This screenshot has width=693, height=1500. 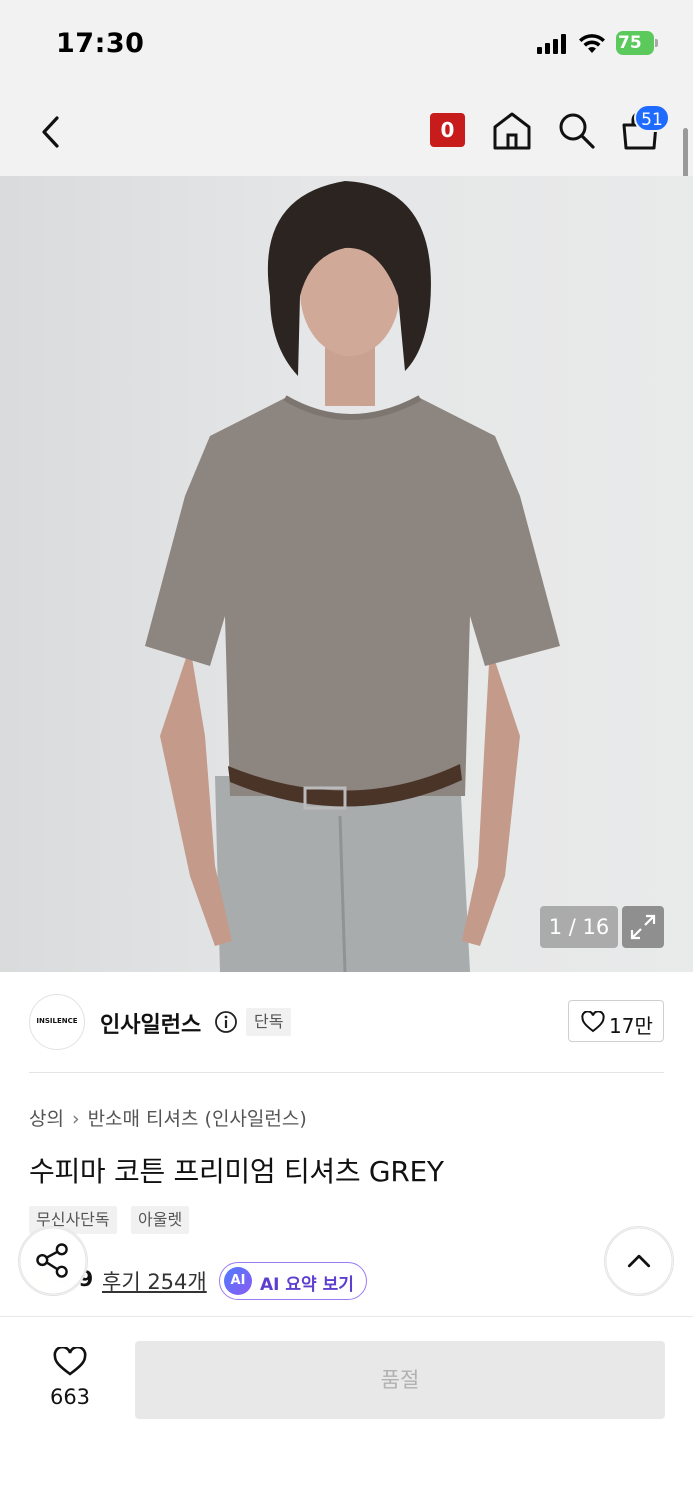 What do you see at coordinates (400, 1380) in the screenshot?
I see `sold-out-button: 품절` at bounding box center [400, 1380].